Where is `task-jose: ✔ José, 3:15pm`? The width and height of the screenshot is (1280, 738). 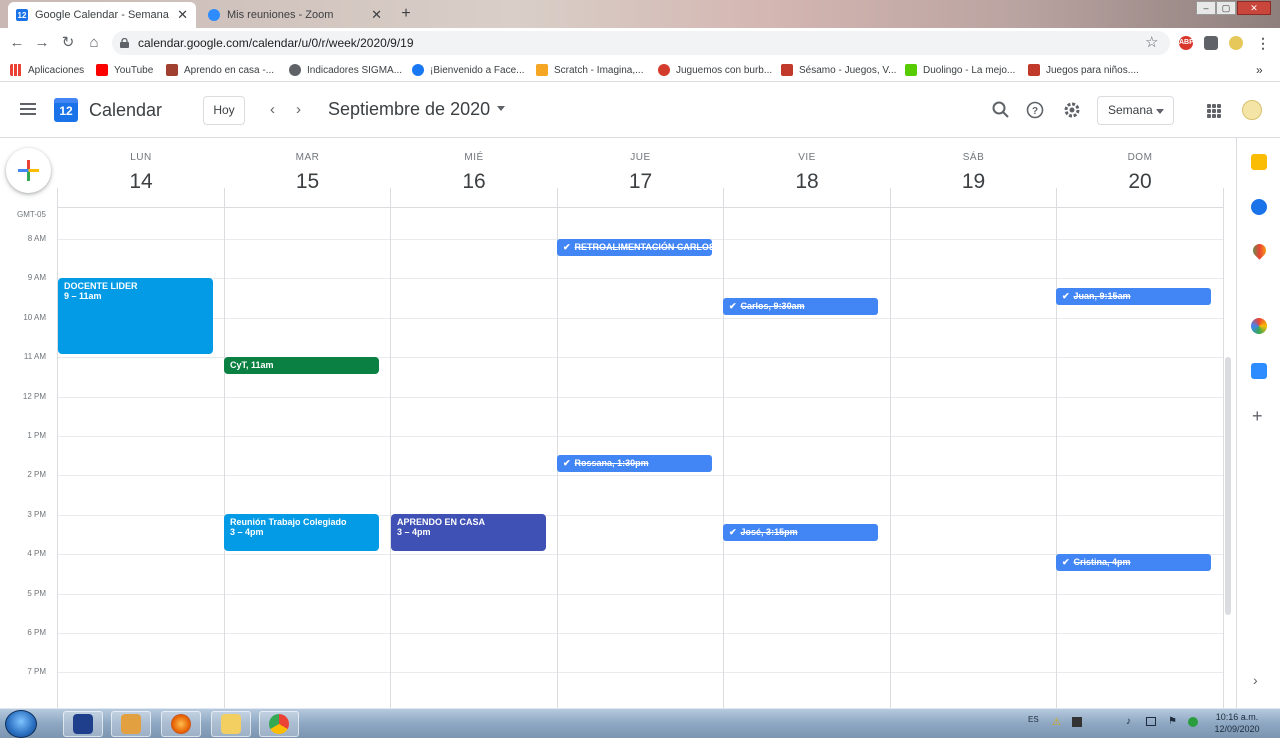
task-jose: ✔ José, 3:15pm is located at coordinates (800, 532).